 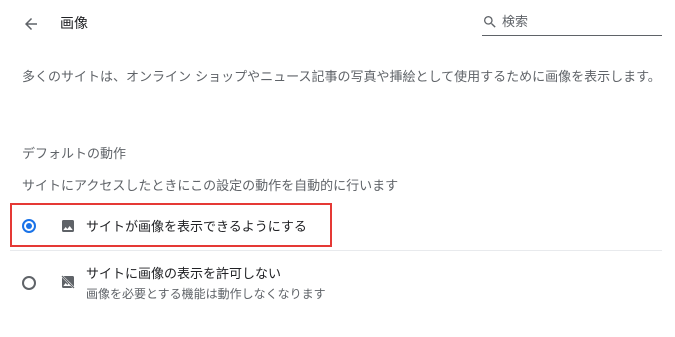 I want to click on search-box, so click(x=573, y=23).